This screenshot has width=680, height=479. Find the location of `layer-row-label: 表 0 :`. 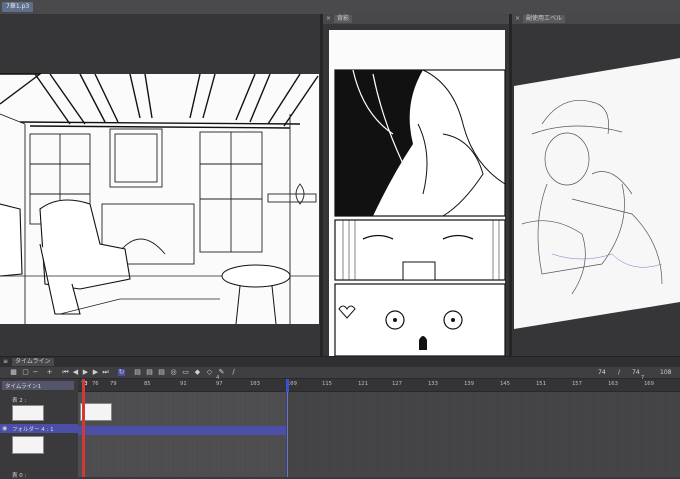

layer-row-label: 表 0 : is located at coordinates (19, 475).